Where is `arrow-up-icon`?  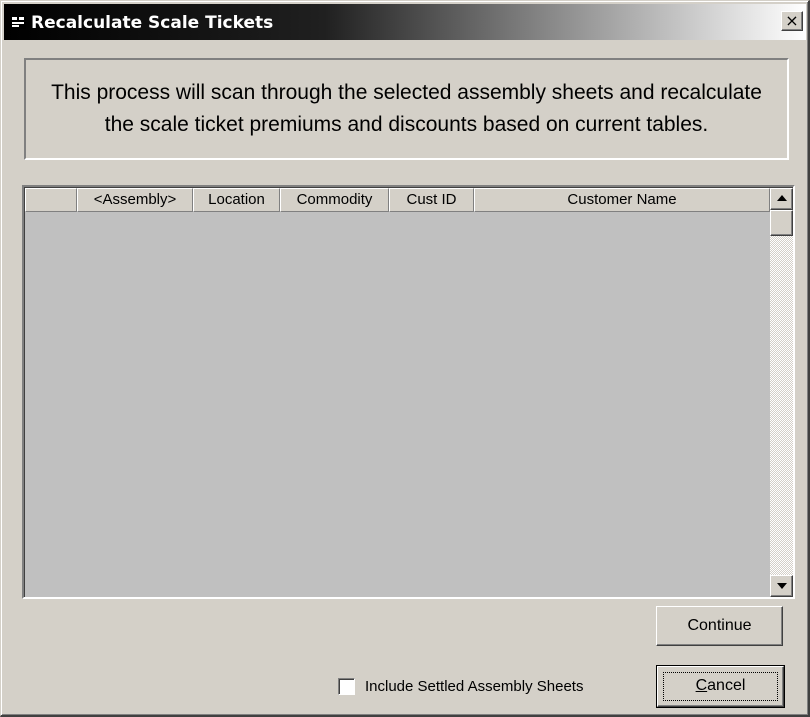
arrow-up-icon is located at coordinates (782, 198).